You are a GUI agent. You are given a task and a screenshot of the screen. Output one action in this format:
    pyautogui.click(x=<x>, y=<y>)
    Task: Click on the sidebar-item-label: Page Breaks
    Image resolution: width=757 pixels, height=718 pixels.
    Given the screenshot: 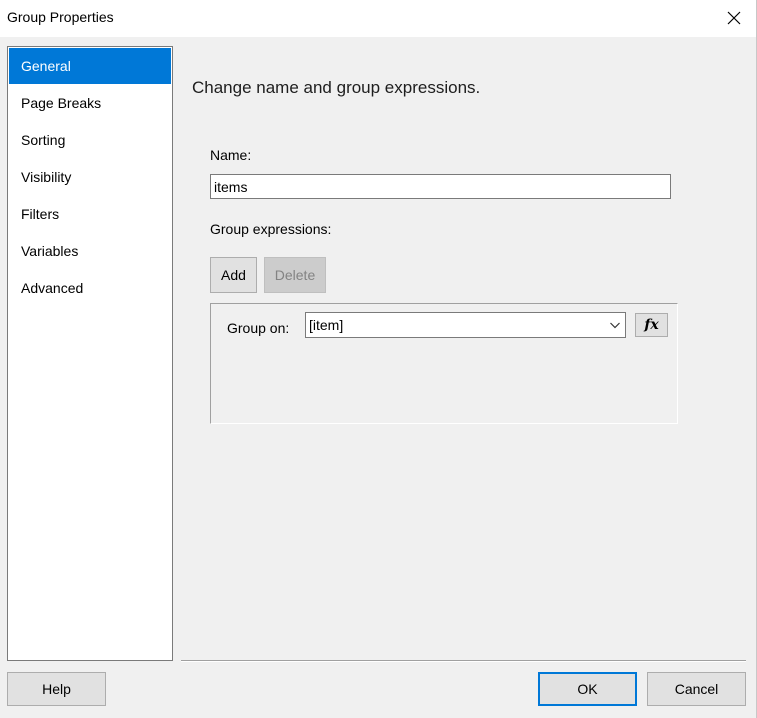 What is the action you would take?
    pyautogui.click(x=61, y=103)
    